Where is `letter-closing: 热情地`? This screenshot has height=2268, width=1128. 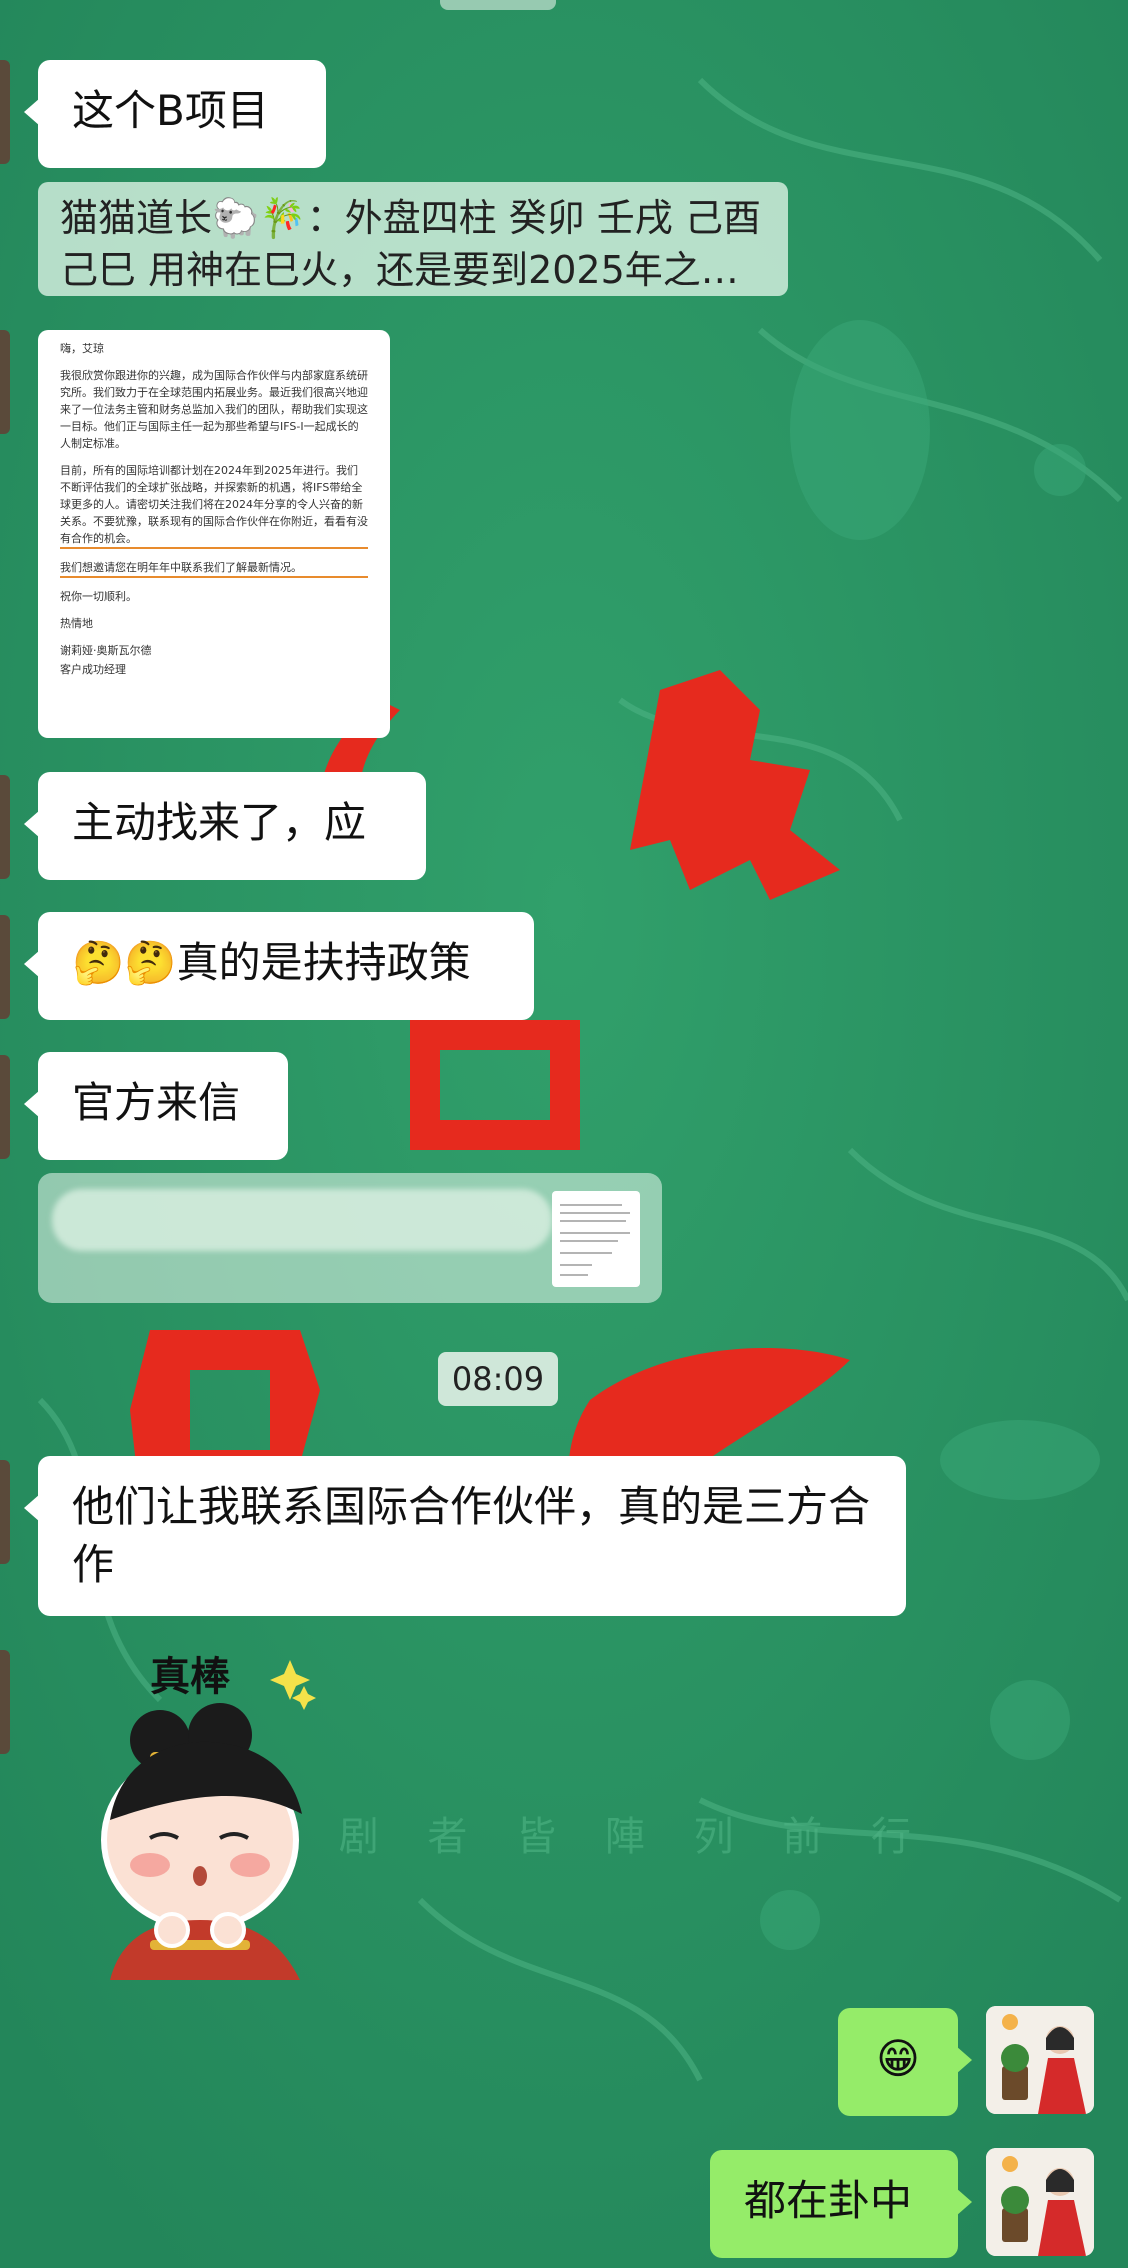
letter-closing: 热情地 is located at coordinates (76, 623).